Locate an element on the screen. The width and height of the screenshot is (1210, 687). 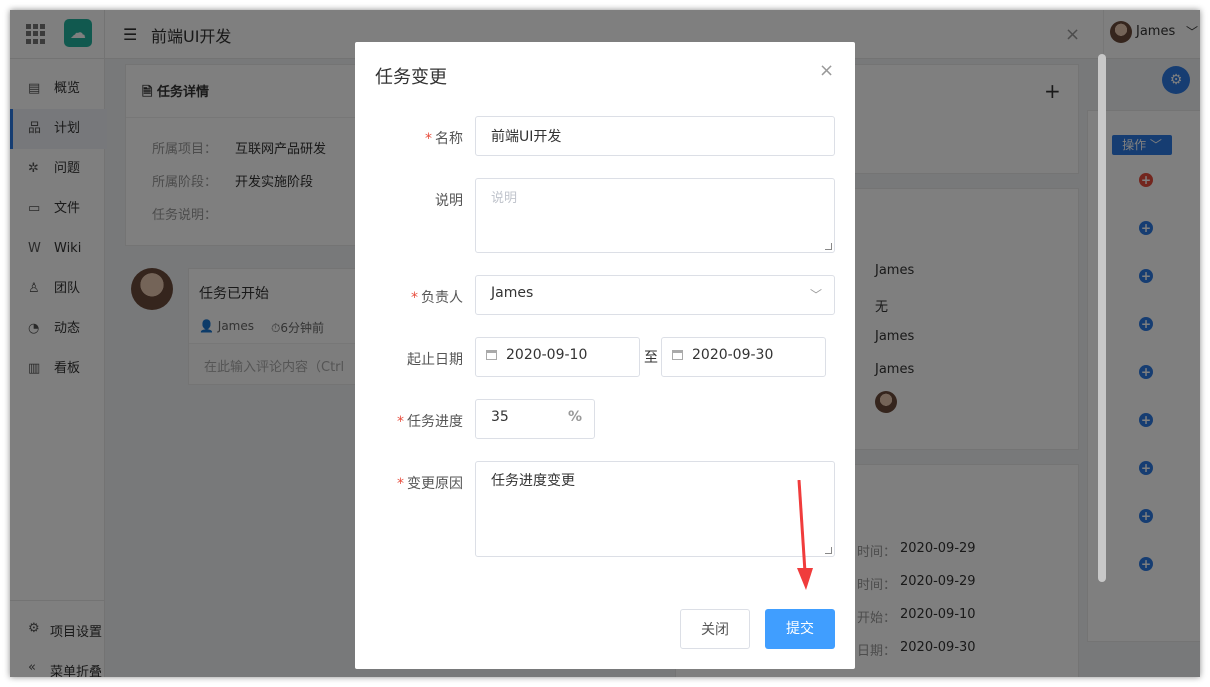
name-input-value: 前端UI开发 is located at coordinates (526, 137).